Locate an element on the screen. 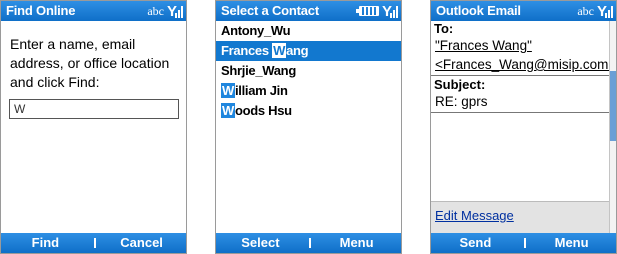  scrollbar is located at coordinates (612, 128).